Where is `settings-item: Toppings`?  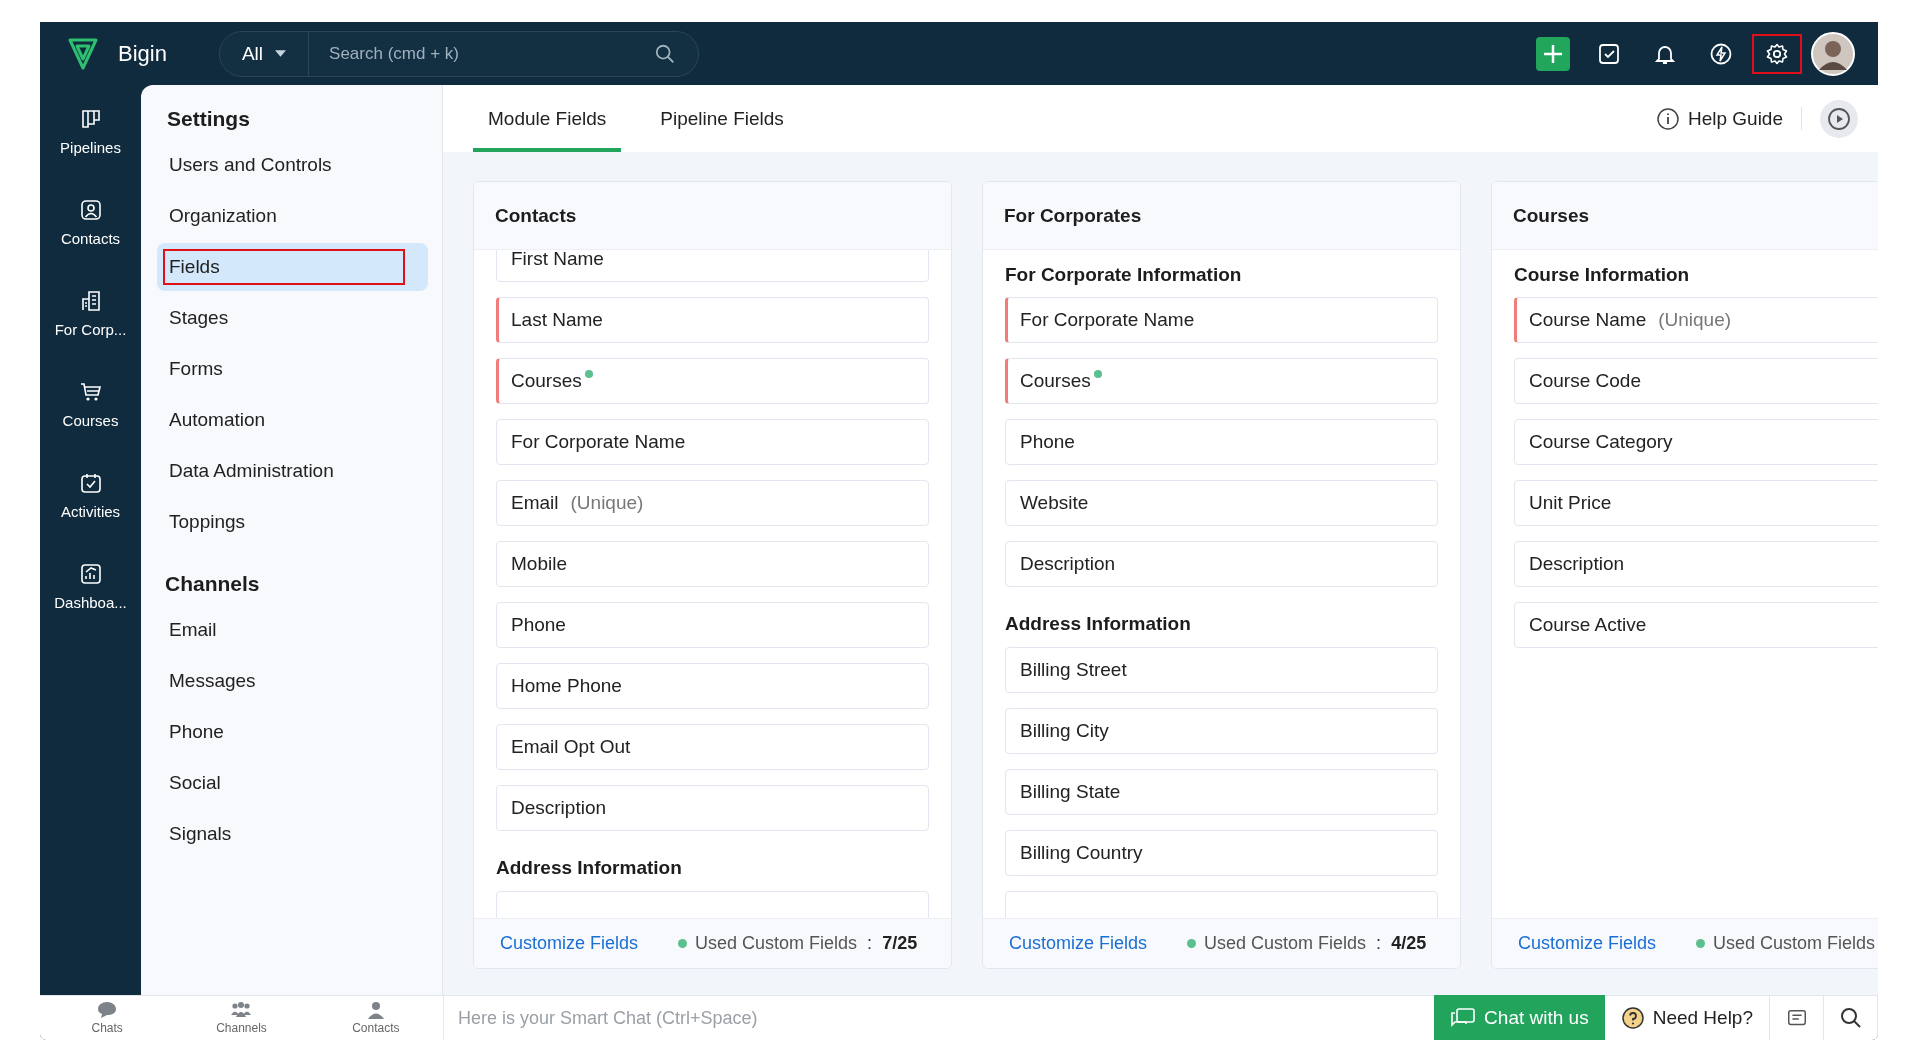 settings-item: Toppings is located at coordinates (292, 522).